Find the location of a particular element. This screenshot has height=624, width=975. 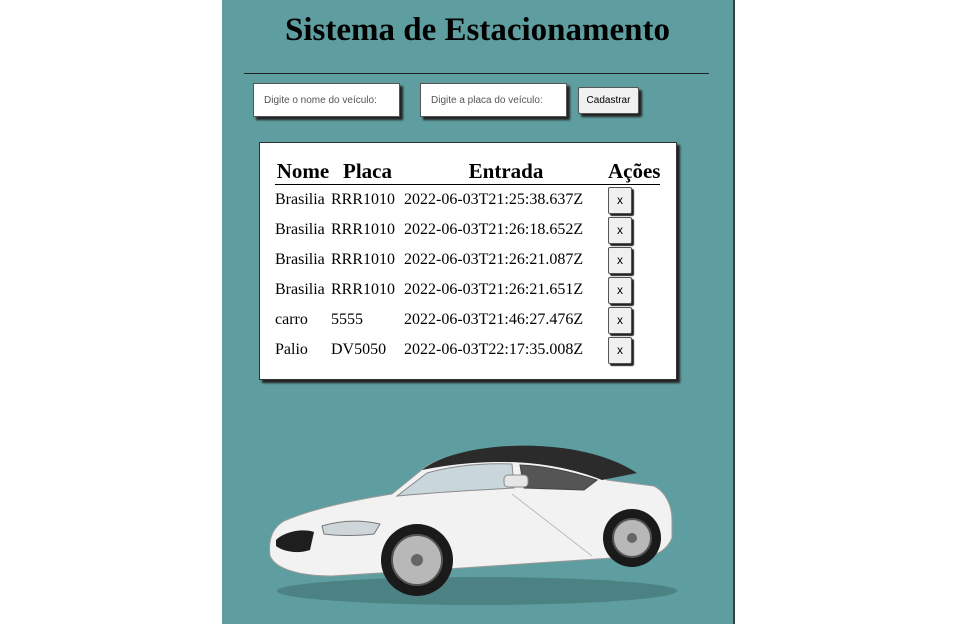

table-row: Palio DV5050 2022-06-03T22:17:35.008Z x is located at coordinates (467, 350).